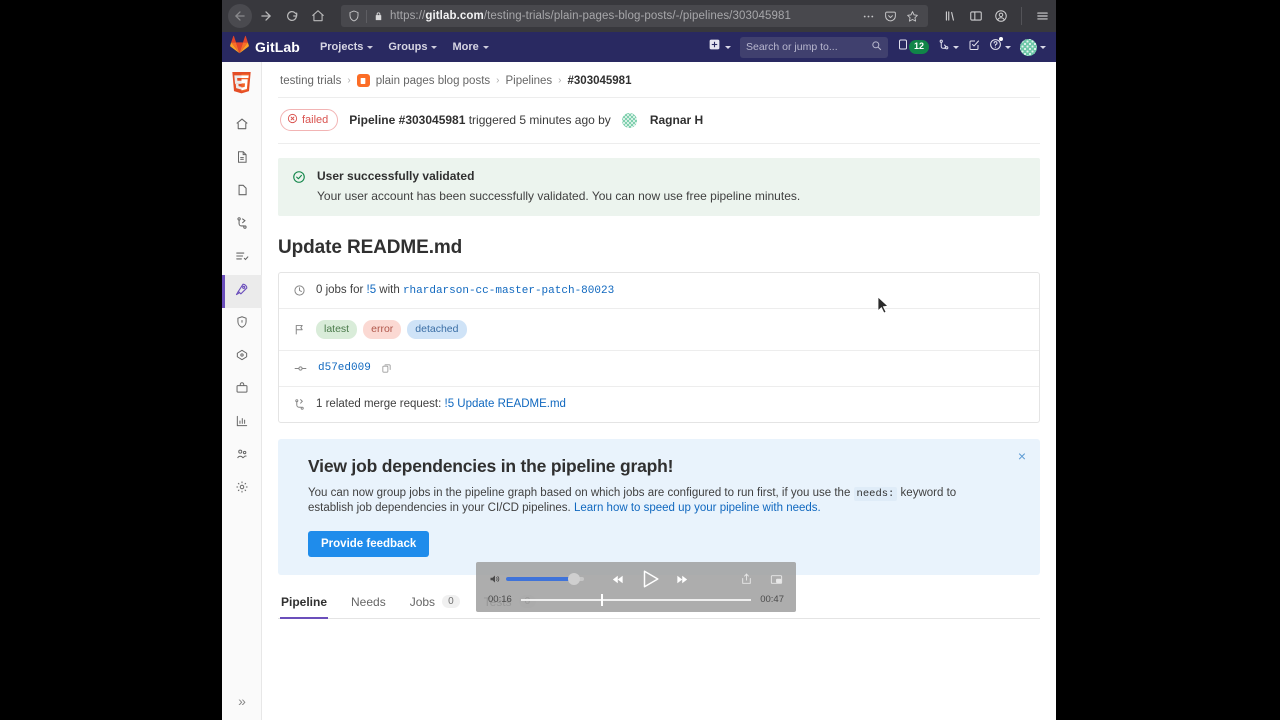 The image size is (1280, 720). I want to click on hamburger-menu-icon, so click(1042, 16).